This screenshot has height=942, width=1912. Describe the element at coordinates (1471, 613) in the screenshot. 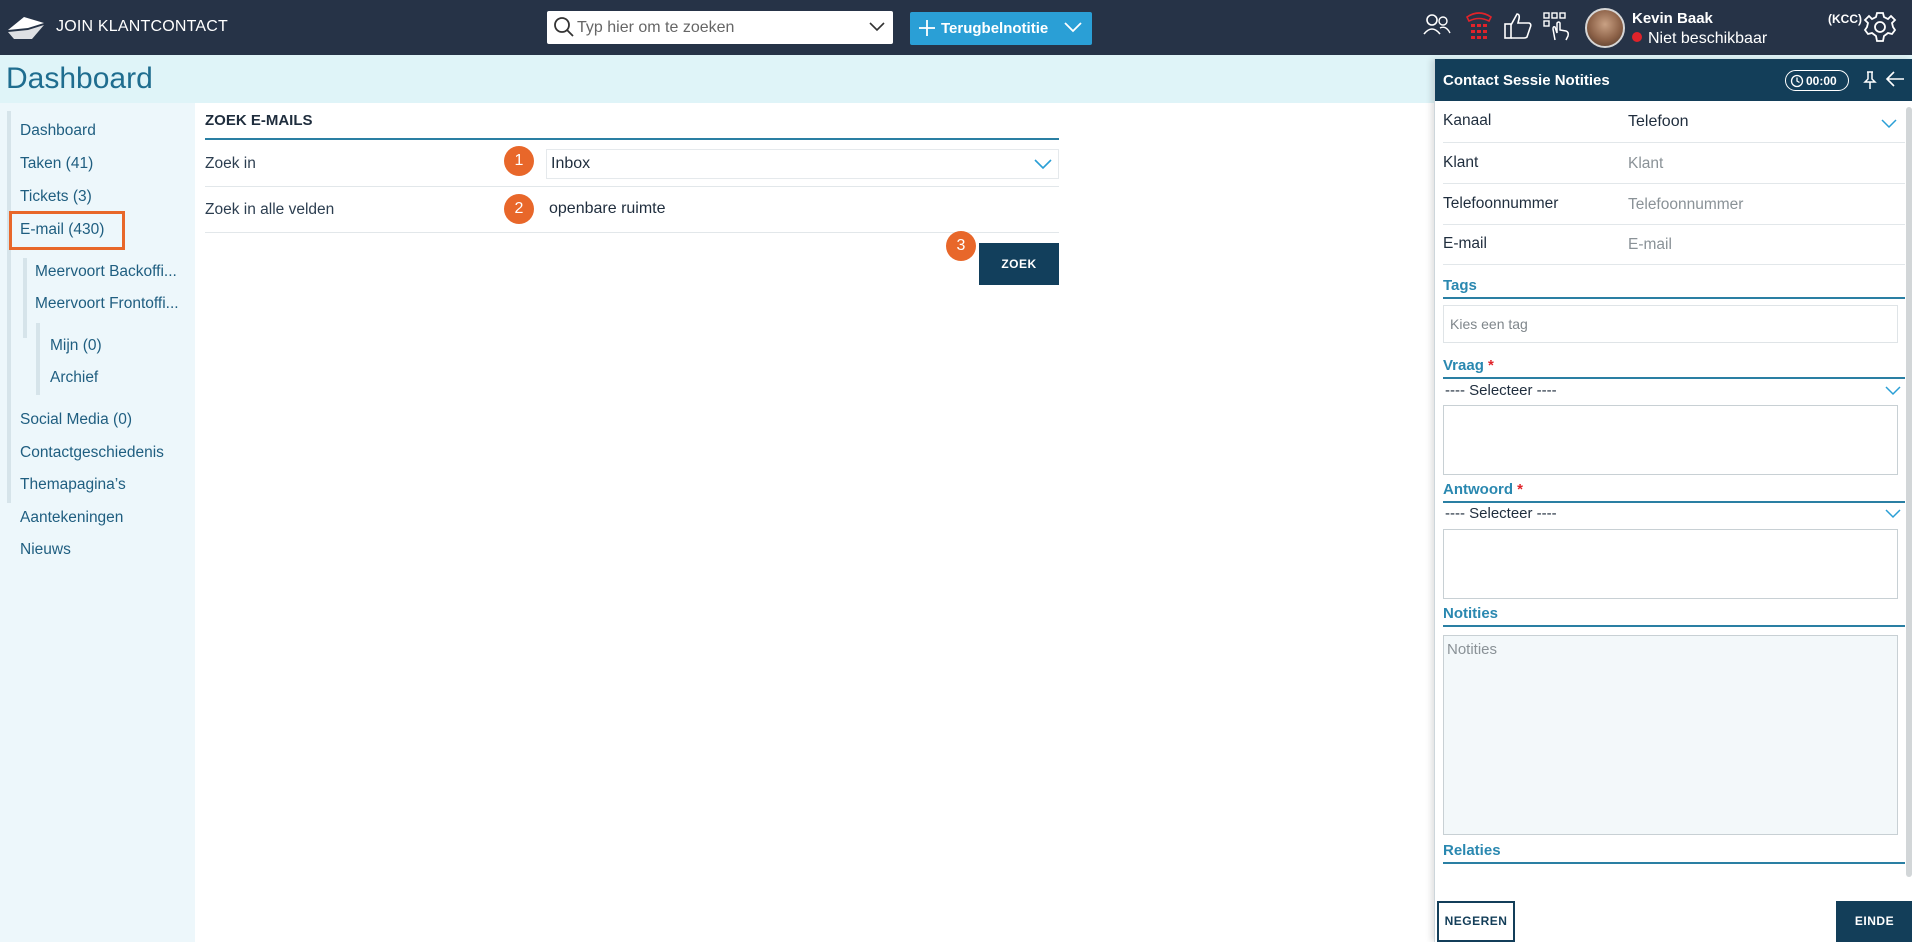

I see `notities-section-title: Notities` at that location.